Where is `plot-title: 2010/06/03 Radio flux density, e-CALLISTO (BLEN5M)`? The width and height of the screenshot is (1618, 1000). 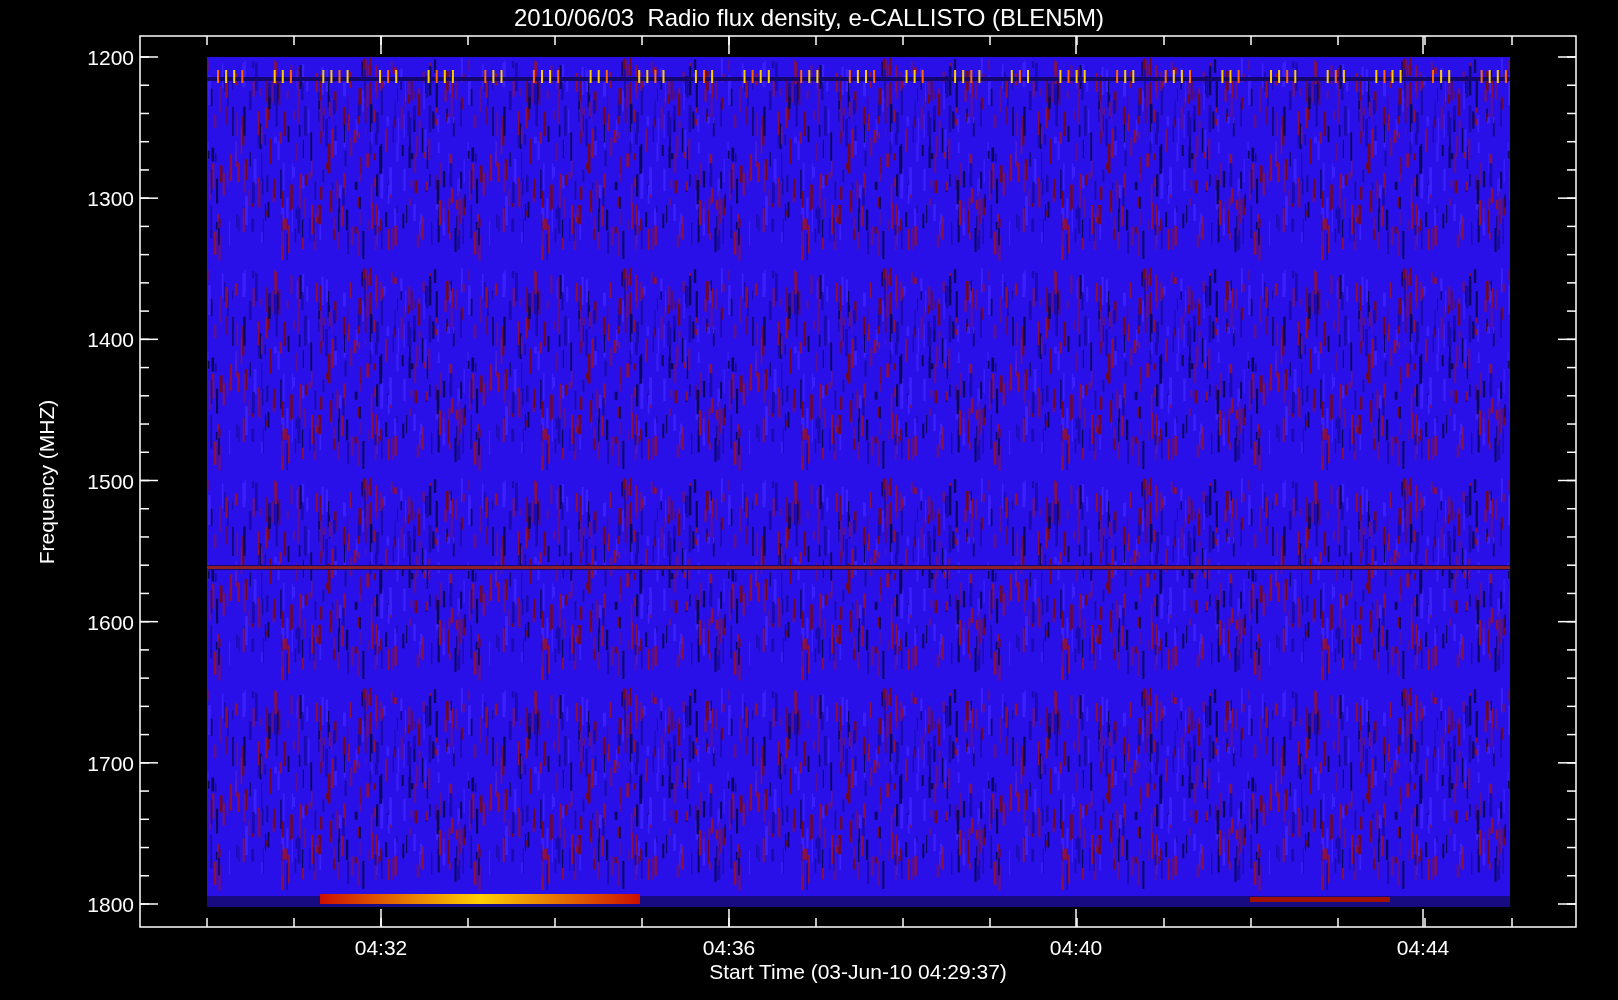
plot-title: 2010/06/03 Radio flux density, e-CALLISTO (BLEN5M) is located at coordinates (809, 17).